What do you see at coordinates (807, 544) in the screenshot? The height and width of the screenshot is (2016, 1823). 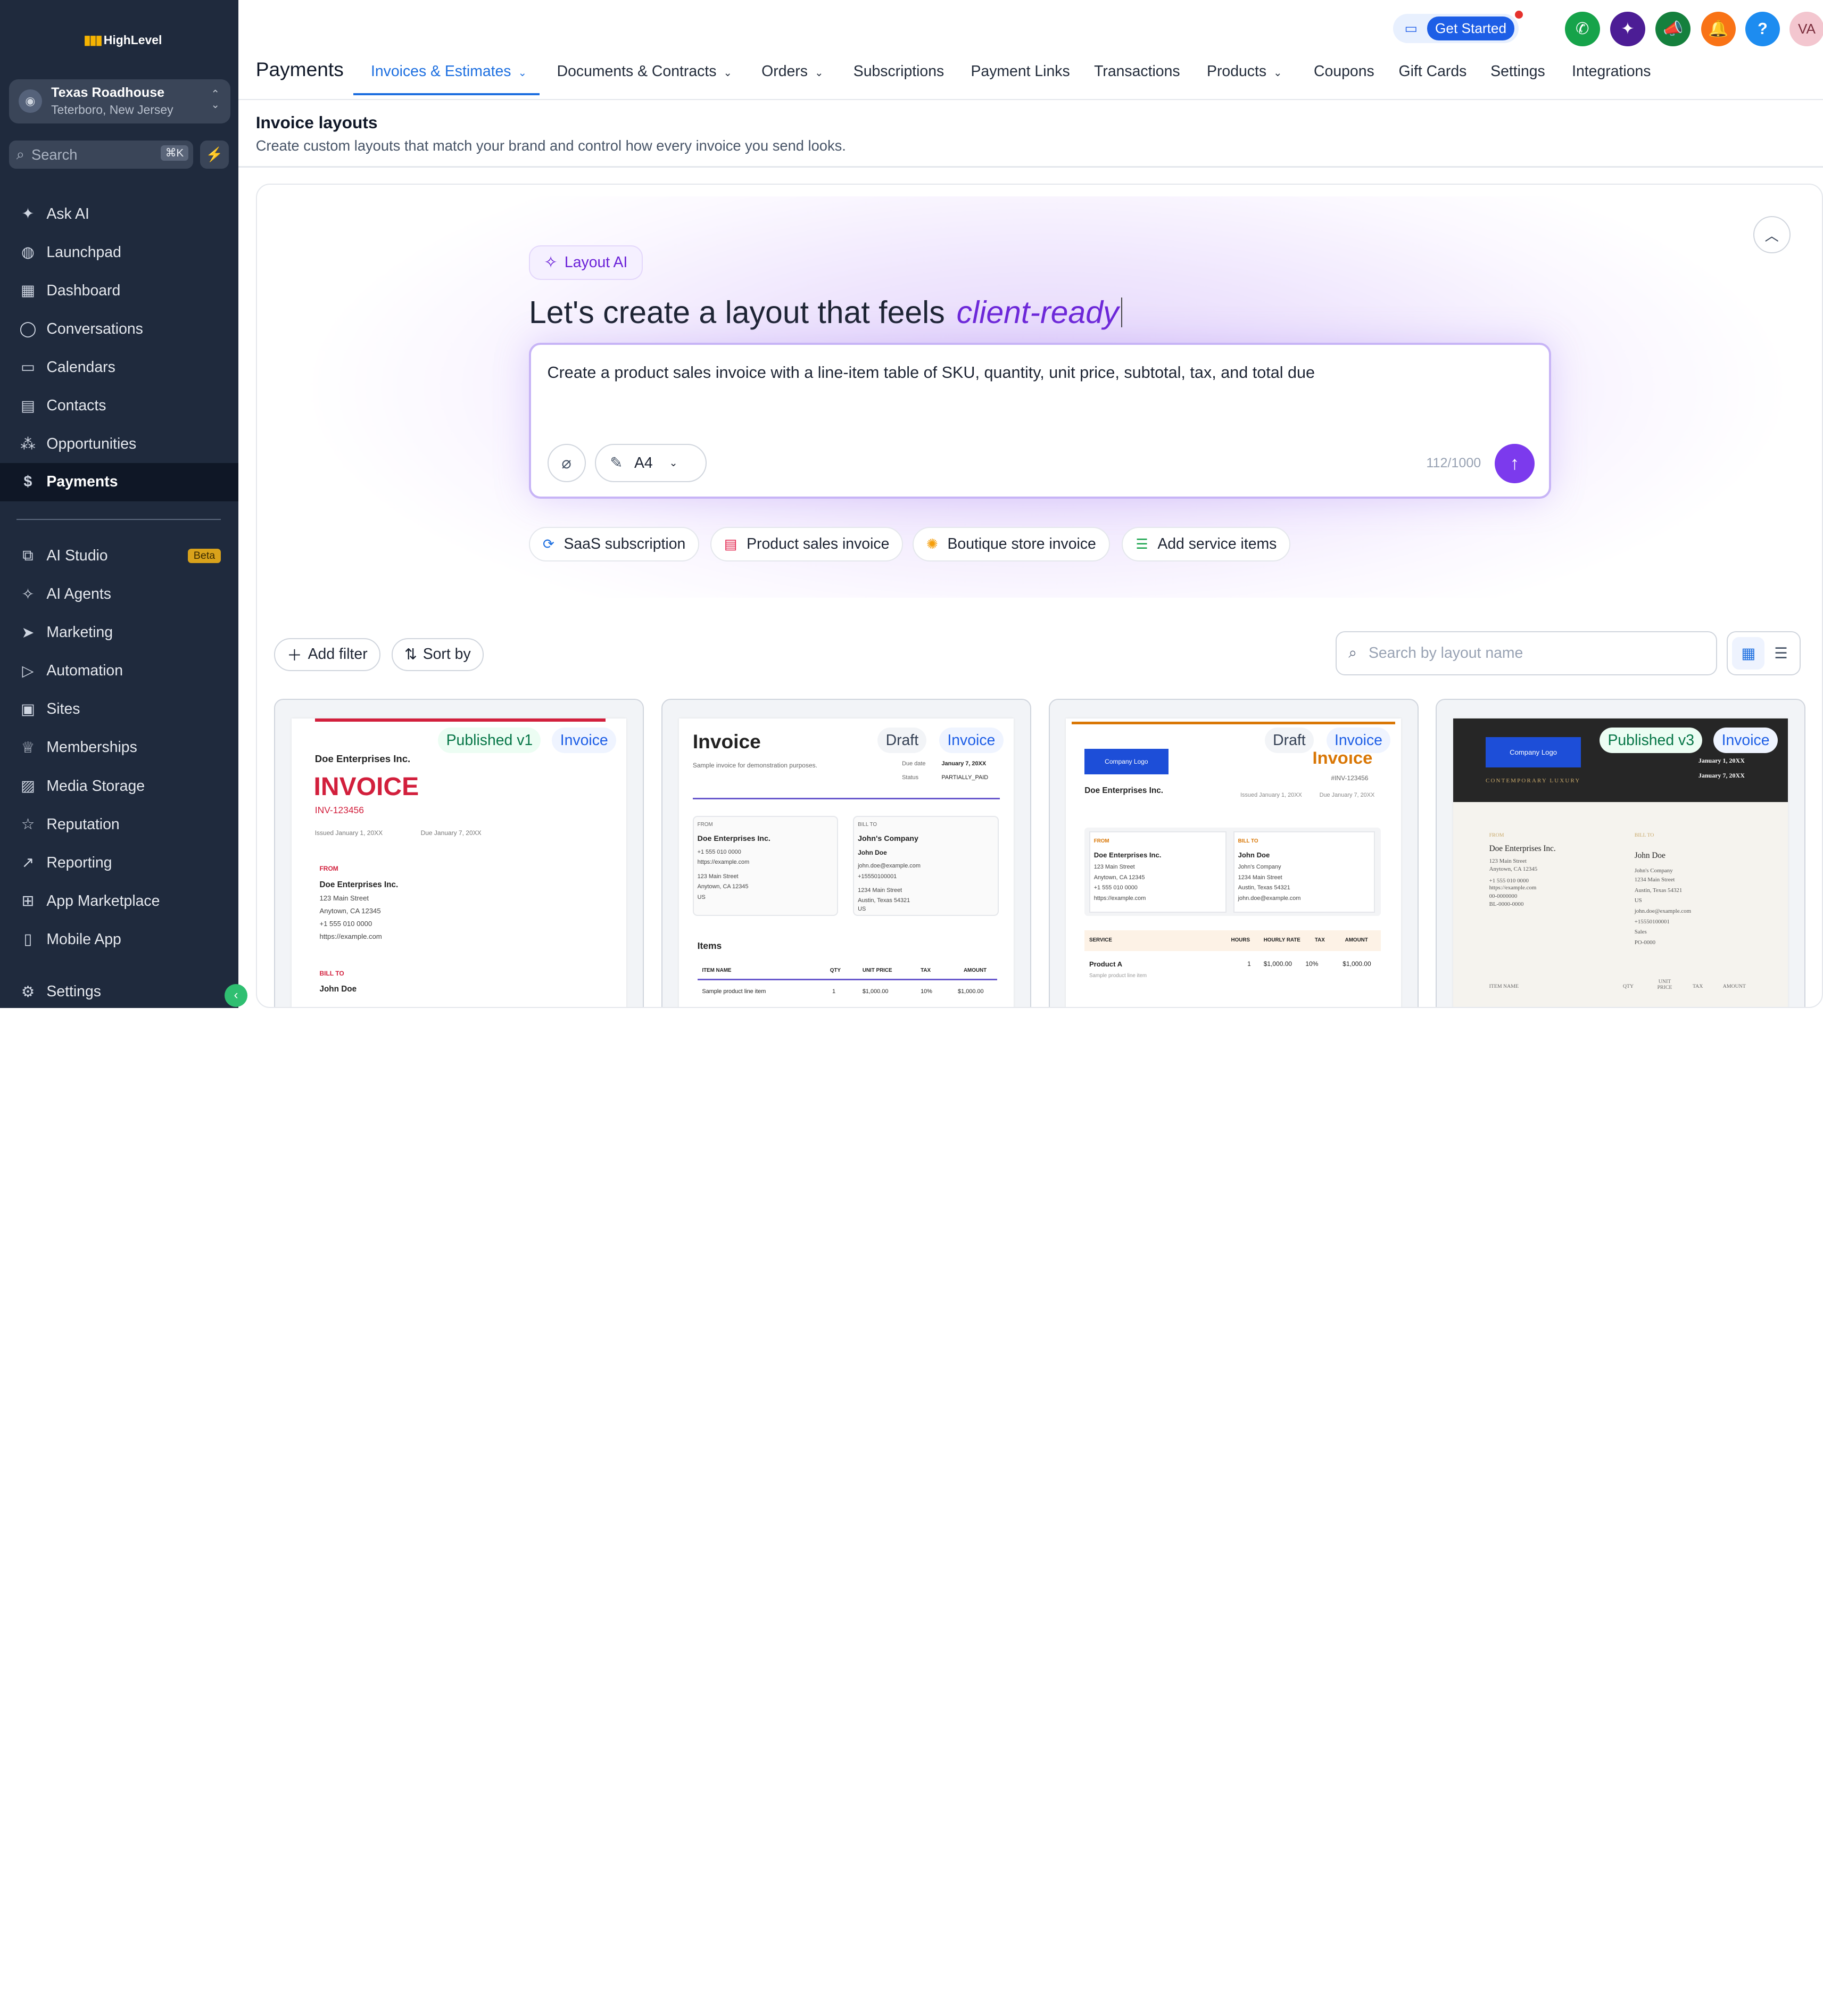 I see `suggestion-product-sales-invoice: ▤ Product sales invoice` at bounding box center [807, 544].